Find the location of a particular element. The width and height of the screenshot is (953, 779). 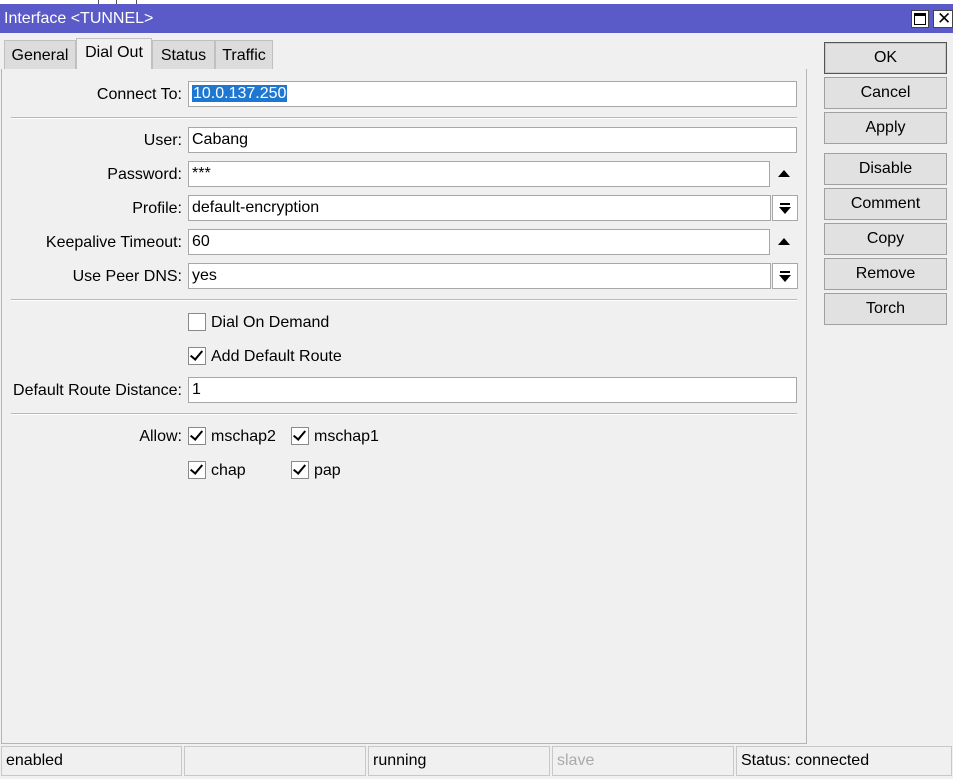

status-bar: enabled running slave Status: connected is located at coordinates (476, 761).